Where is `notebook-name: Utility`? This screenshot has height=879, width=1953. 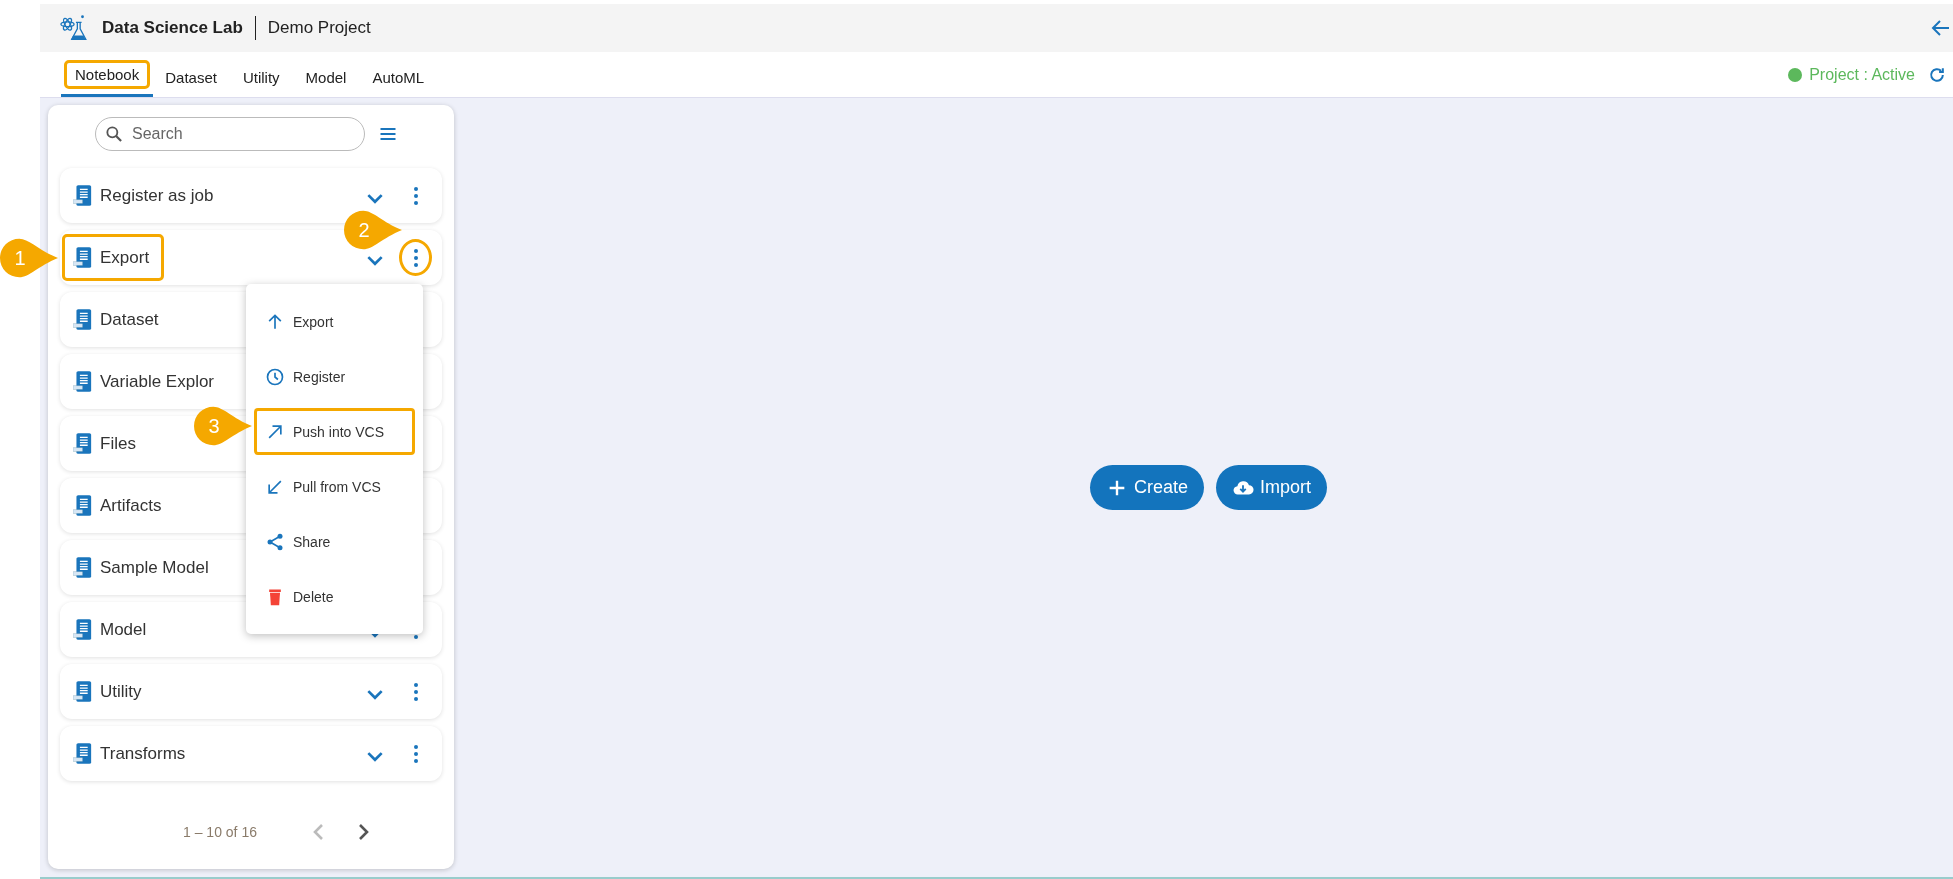
notebook-name: Utility is located at coordinates (121, 691).